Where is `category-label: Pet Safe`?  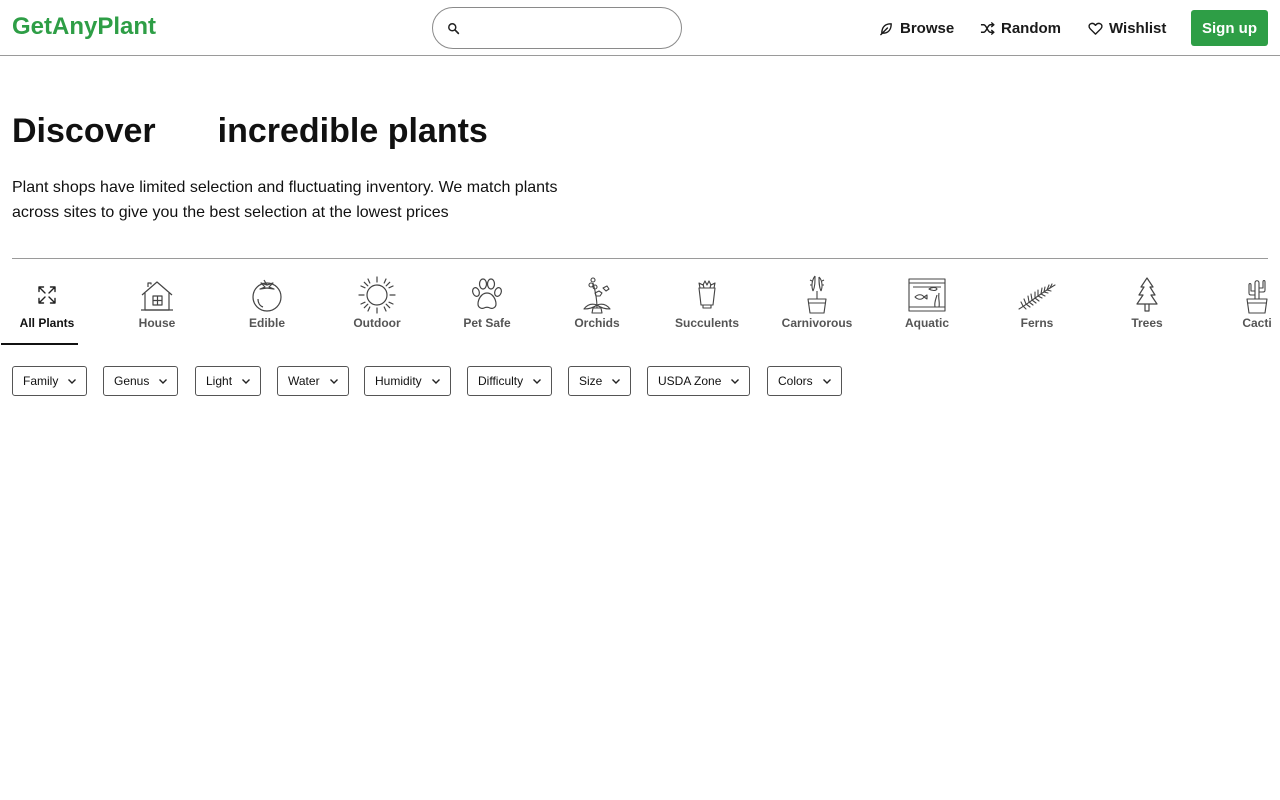 category-label: Pet Safe is located at coordinates (487, 323).